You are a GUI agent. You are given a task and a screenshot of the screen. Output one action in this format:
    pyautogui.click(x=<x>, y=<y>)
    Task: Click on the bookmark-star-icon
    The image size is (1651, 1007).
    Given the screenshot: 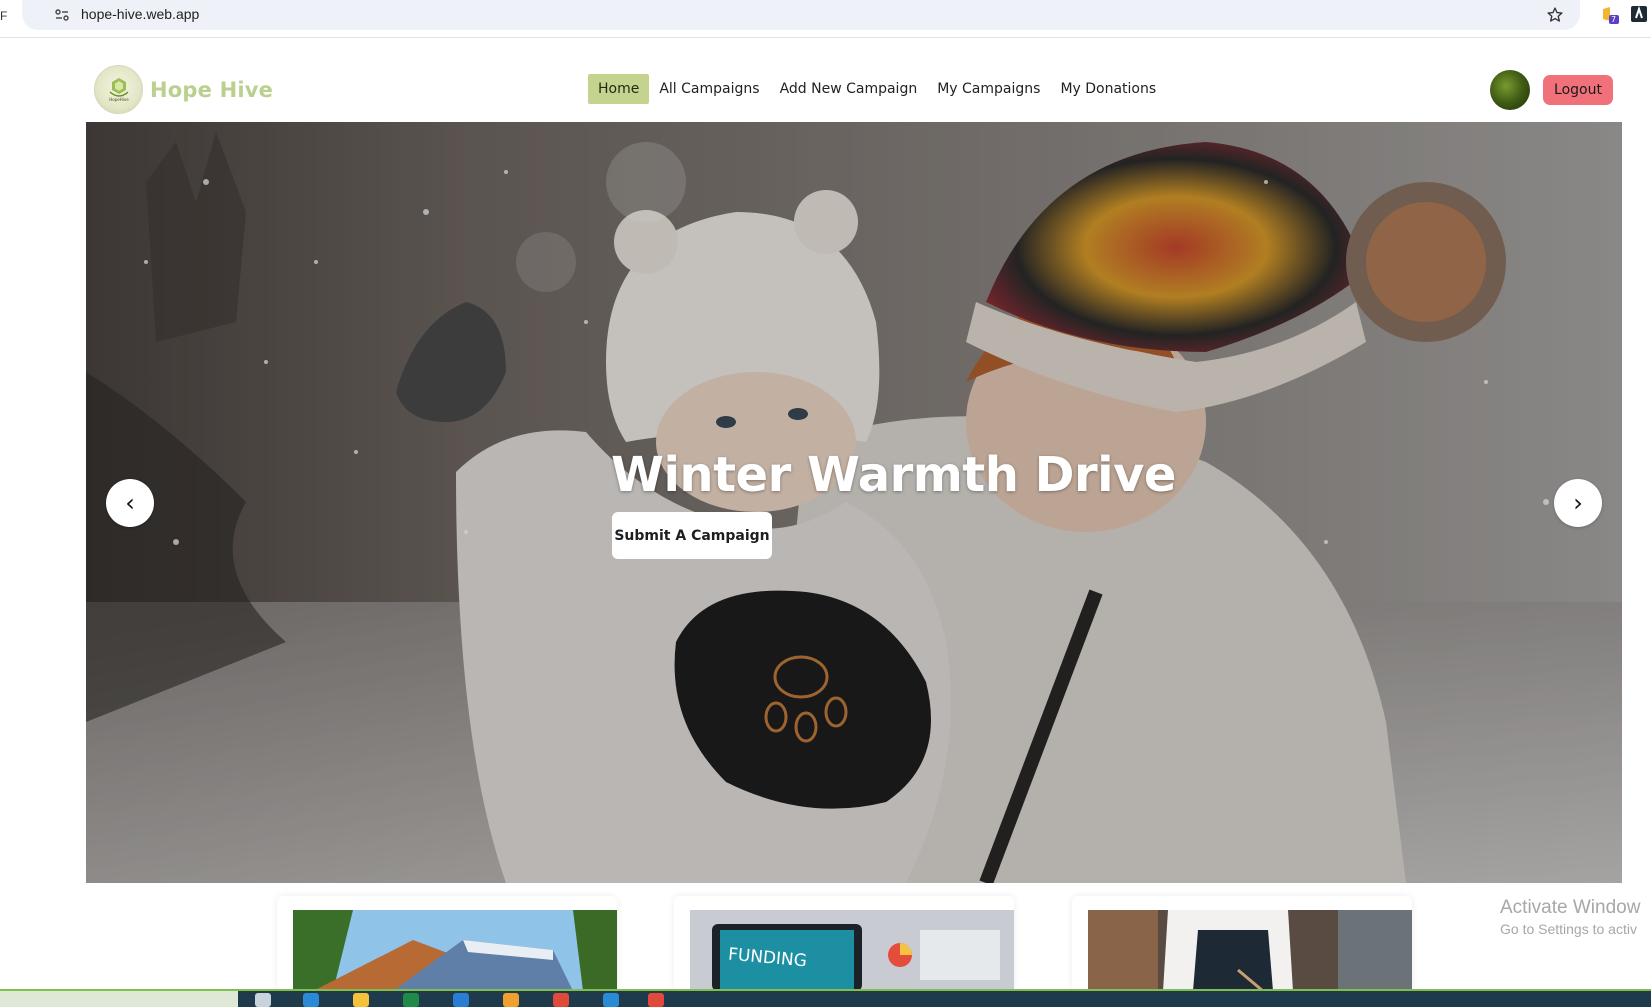 What is the action you would take?
    pyautogui.click(x=1555, y=15)
    